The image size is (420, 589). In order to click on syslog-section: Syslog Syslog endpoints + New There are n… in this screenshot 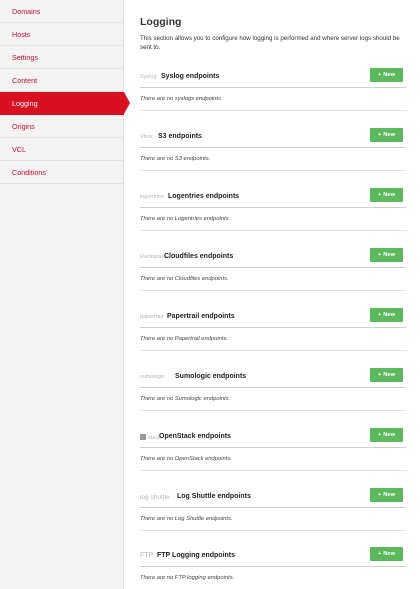, I will do `click(273, 98)`.